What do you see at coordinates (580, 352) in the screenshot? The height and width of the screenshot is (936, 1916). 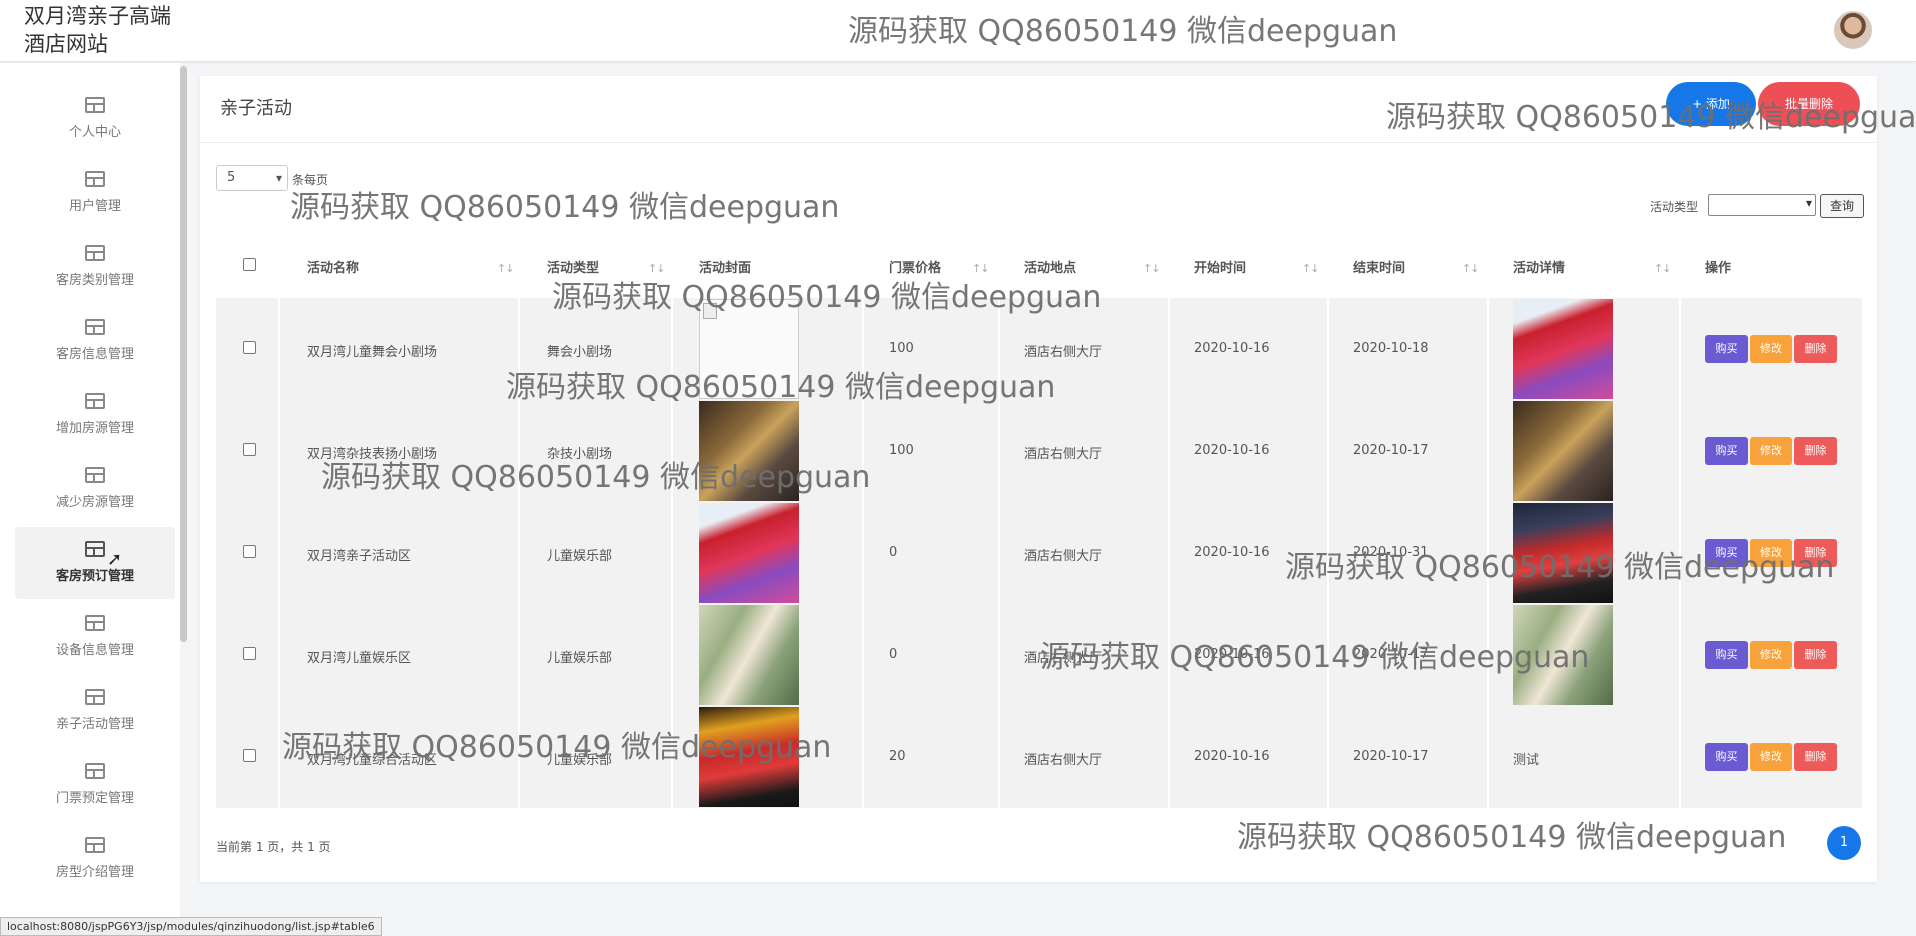 I see `activity-type: 舞会小剧场` at bounding box center [580, 352].